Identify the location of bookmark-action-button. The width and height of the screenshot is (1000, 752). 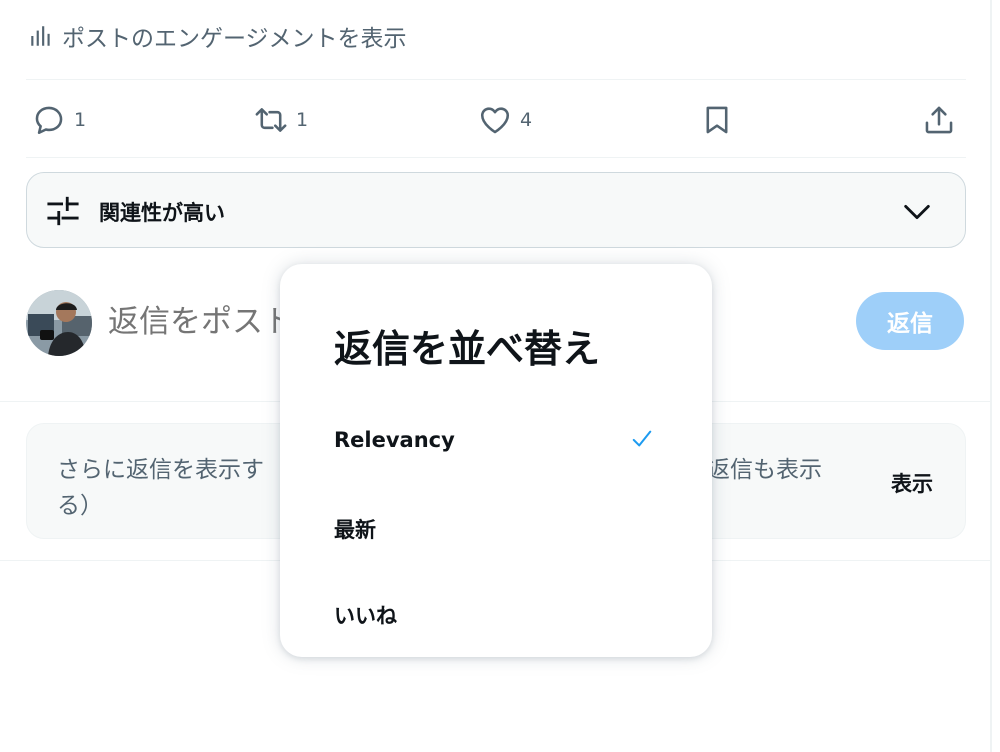
(717, 120).